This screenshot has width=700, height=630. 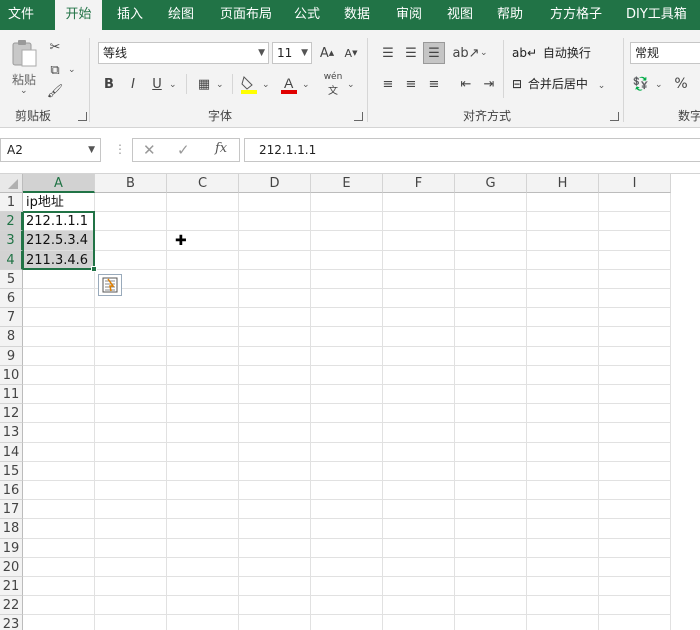 I want to click on cell-a9, so click(x=59, y=356).